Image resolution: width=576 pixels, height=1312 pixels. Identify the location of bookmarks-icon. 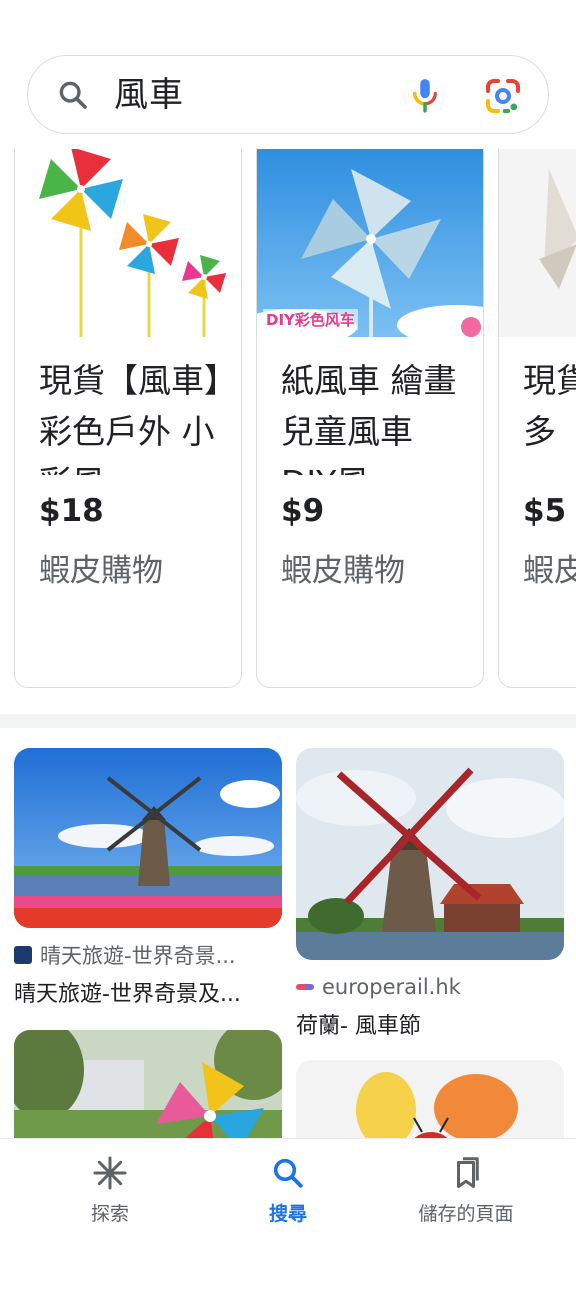
(468, 1172).